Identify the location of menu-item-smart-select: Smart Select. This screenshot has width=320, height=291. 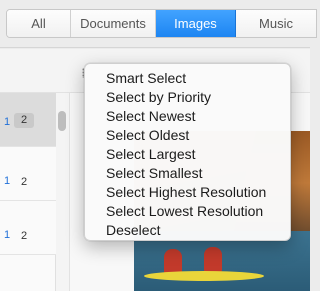
(187, 78).